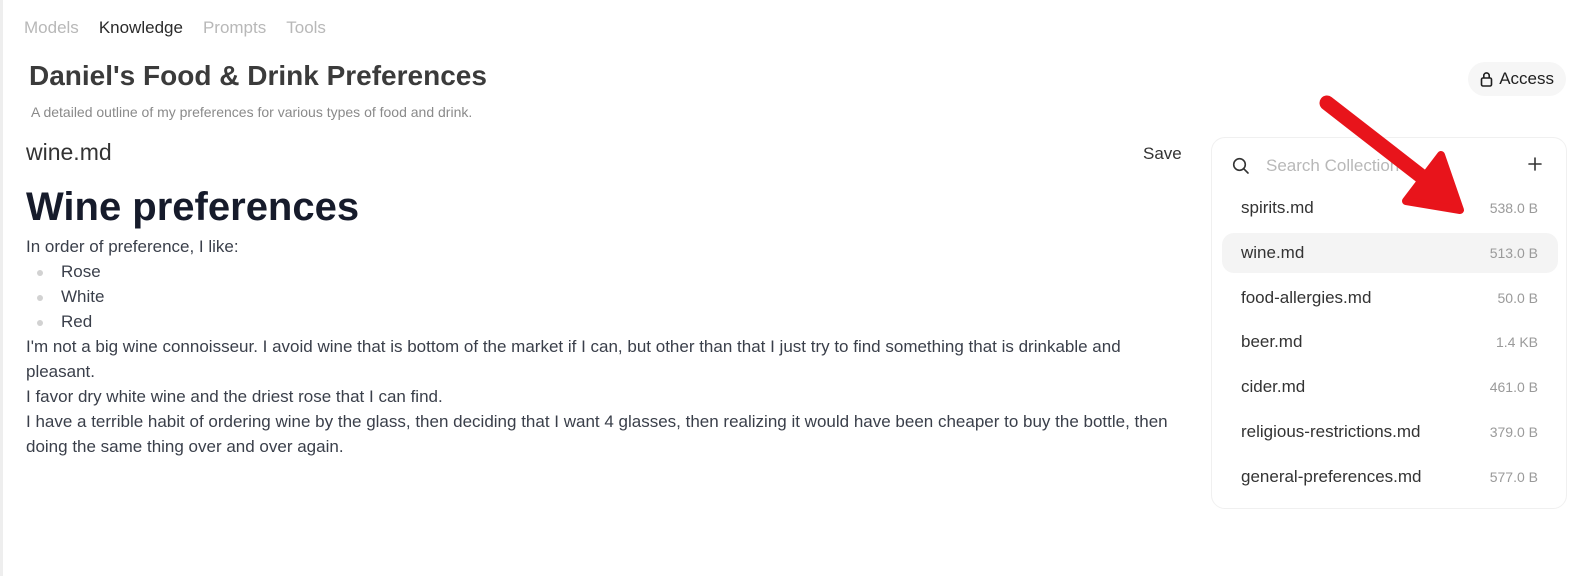 This screenshot has width=1576, height=576. Describe the element at coordinates (258, 76) in the screenshot. I see `knowledge-title: Daniel's Food & Drink Preferences` at that location.